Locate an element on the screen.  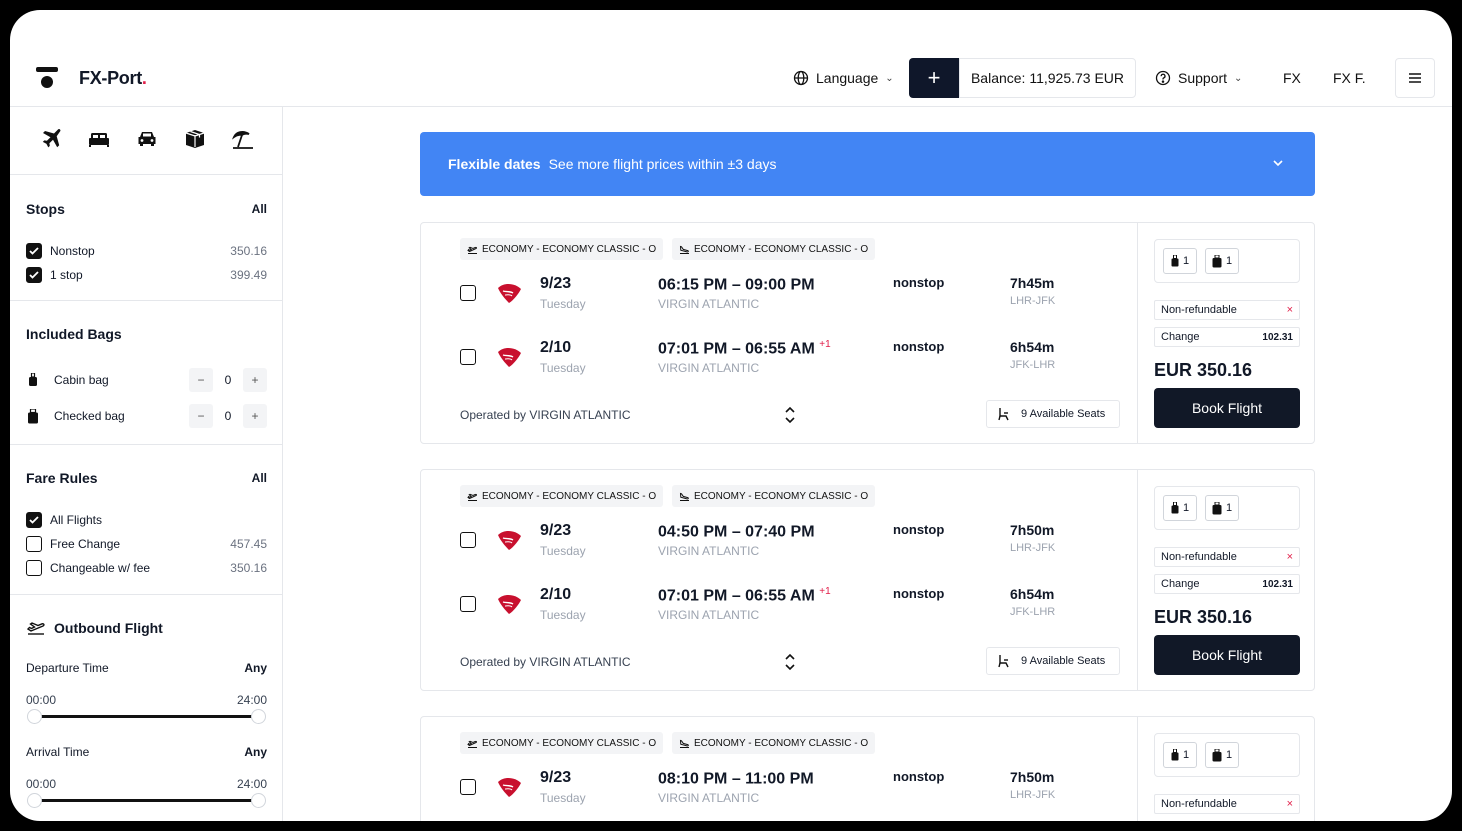
refund-policy: Non-refundable × is located at coordinates (1227, 310).